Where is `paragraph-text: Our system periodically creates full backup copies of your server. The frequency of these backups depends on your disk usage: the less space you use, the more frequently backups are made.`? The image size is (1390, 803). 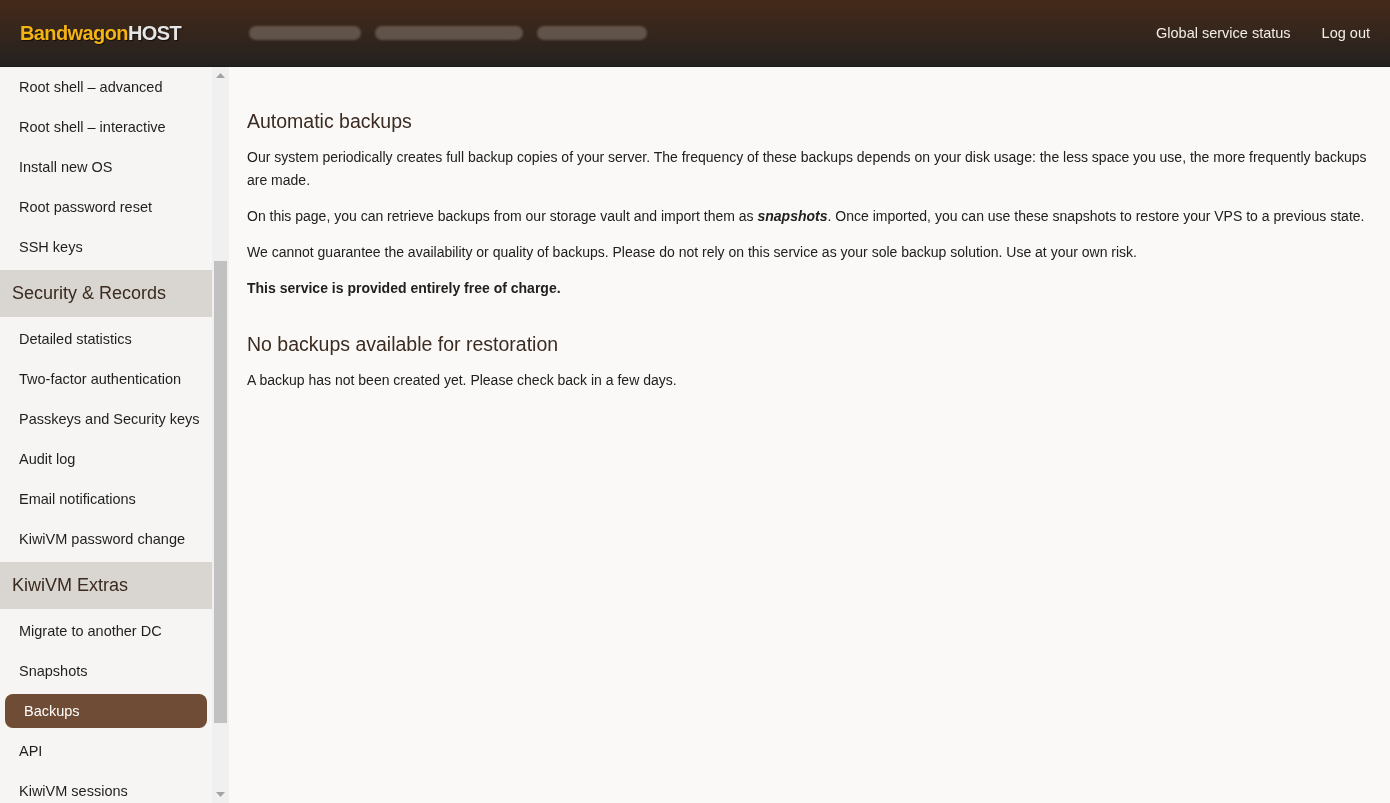 paragraph-text: Our system periodically creates full backup copies of your server. The frequency of these backups depends on your disk usage: the less space you use, the more frequently backups are made. is located at coordinates (807, 169).